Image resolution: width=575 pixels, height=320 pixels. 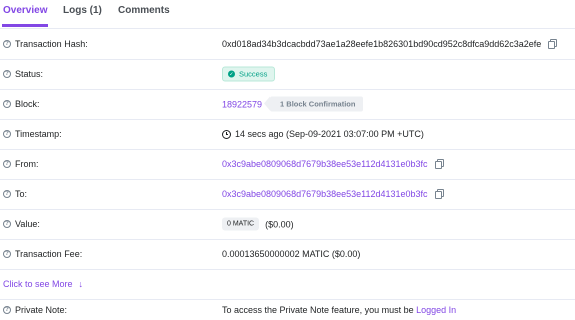 What do you see at coordinates (27, 224) in the screenshot?
I see `label-value: Value:` at bounding box center [27, 224].